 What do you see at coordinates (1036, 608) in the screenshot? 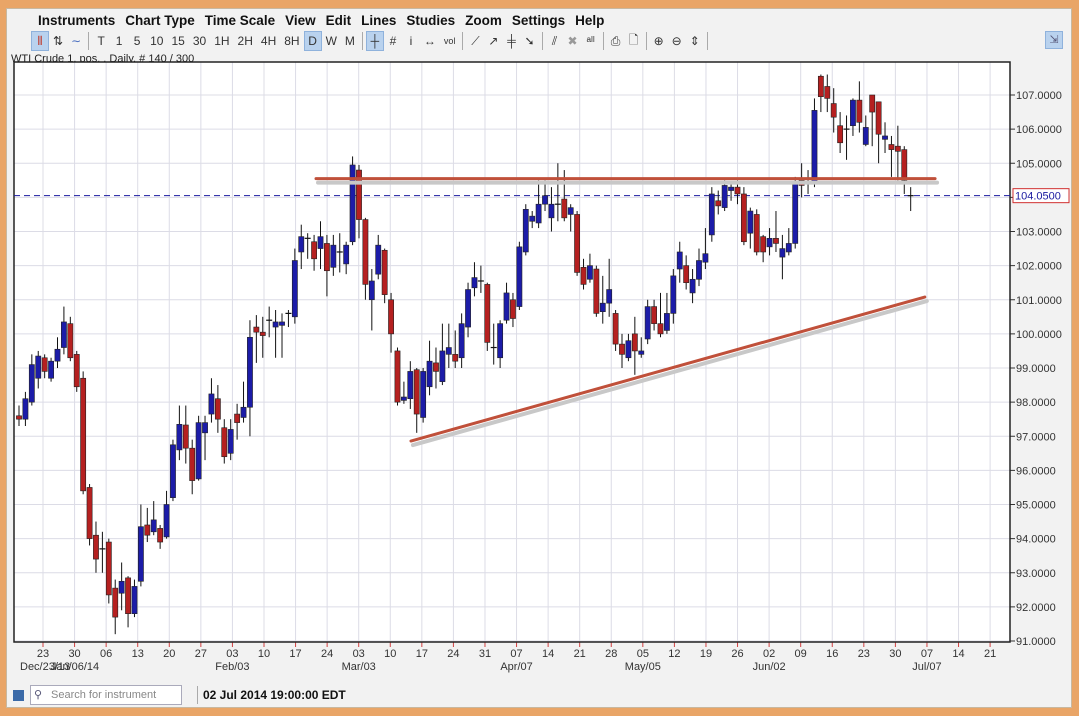
I see `y-tick-label: 92.0000` at bounding box center [1036, 608].